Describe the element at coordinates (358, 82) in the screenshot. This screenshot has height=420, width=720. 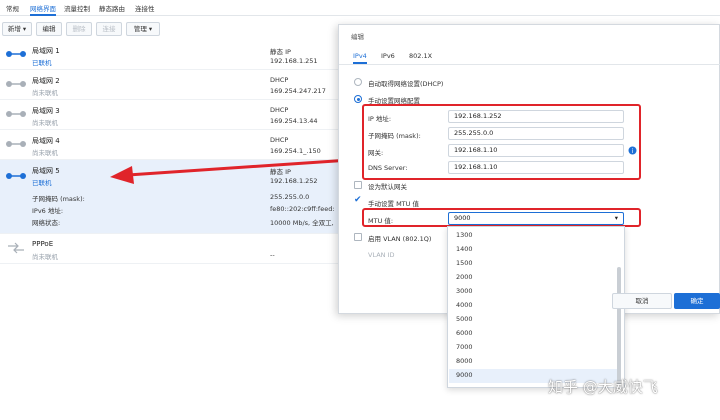
I see `dhcp-radio` at that location.